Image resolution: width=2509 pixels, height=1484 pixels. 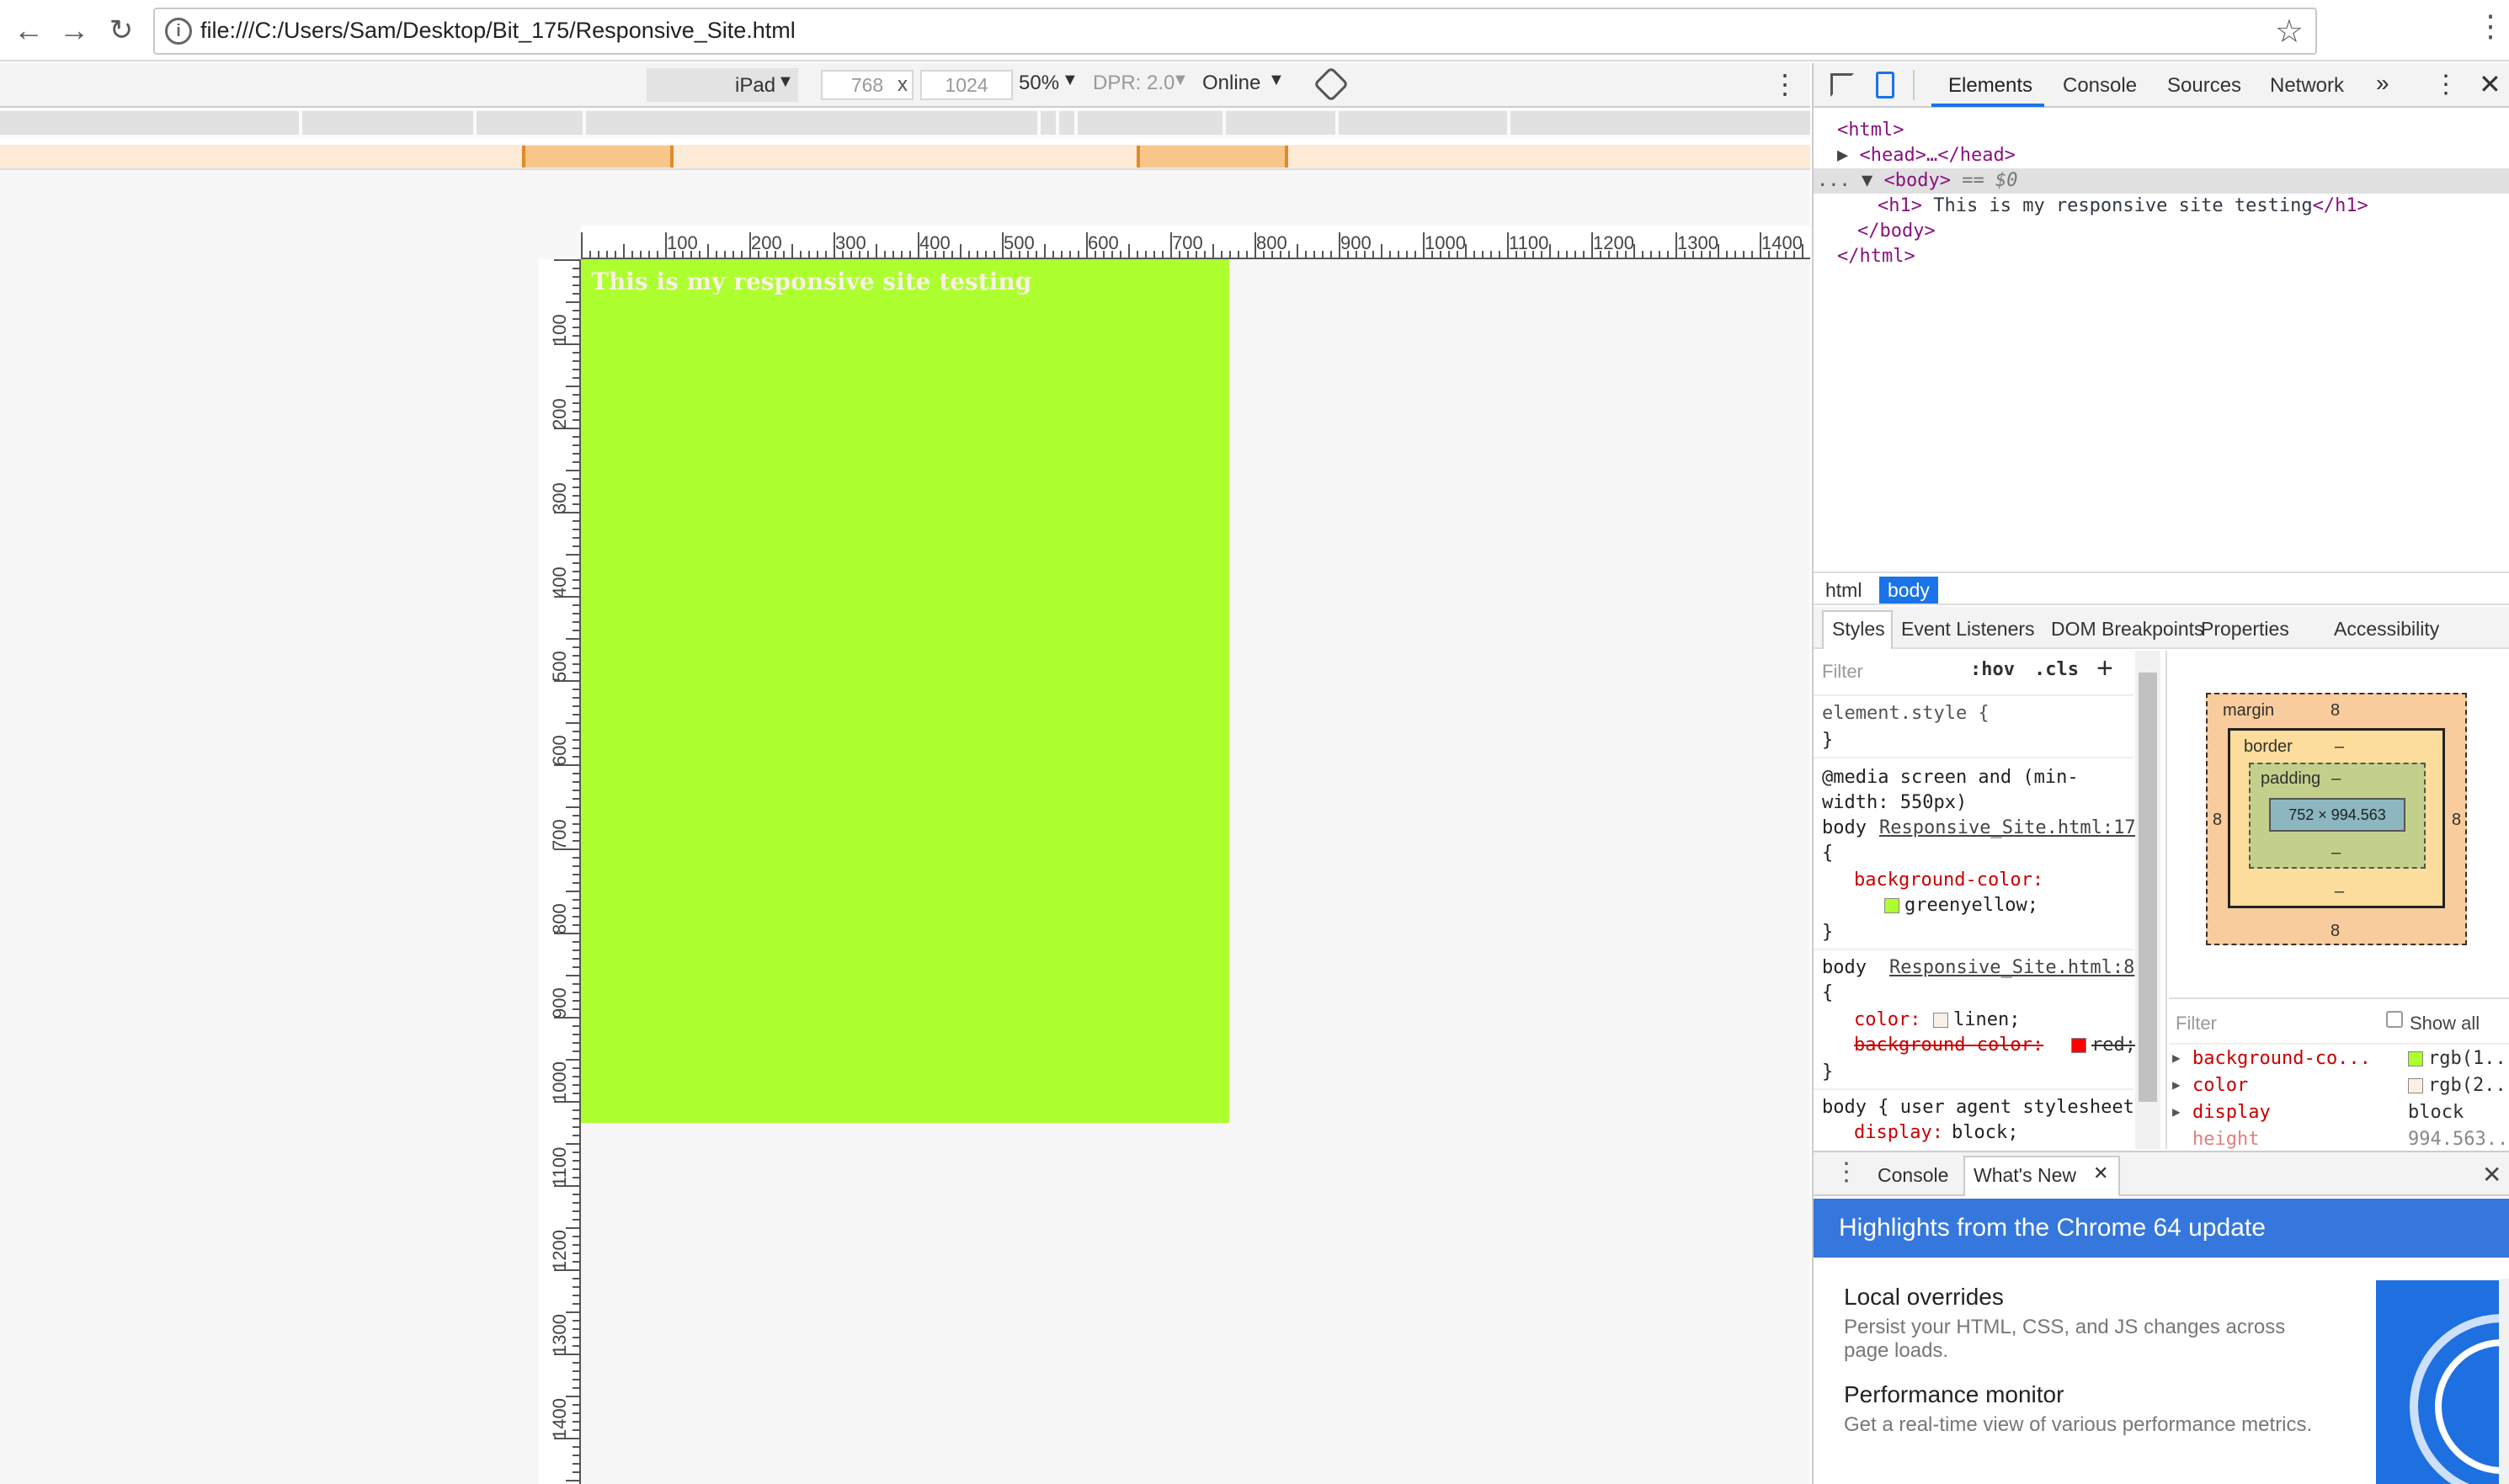 I want to click on hover-state-toggle: :hov, so click(x=1992, y=669).